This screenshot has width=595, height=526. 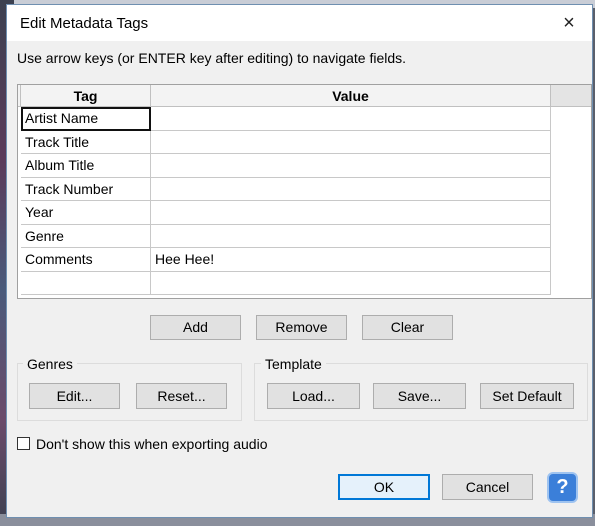 I want to click on tag-cell-album-title: Album Title, so click(x=86, y=166).